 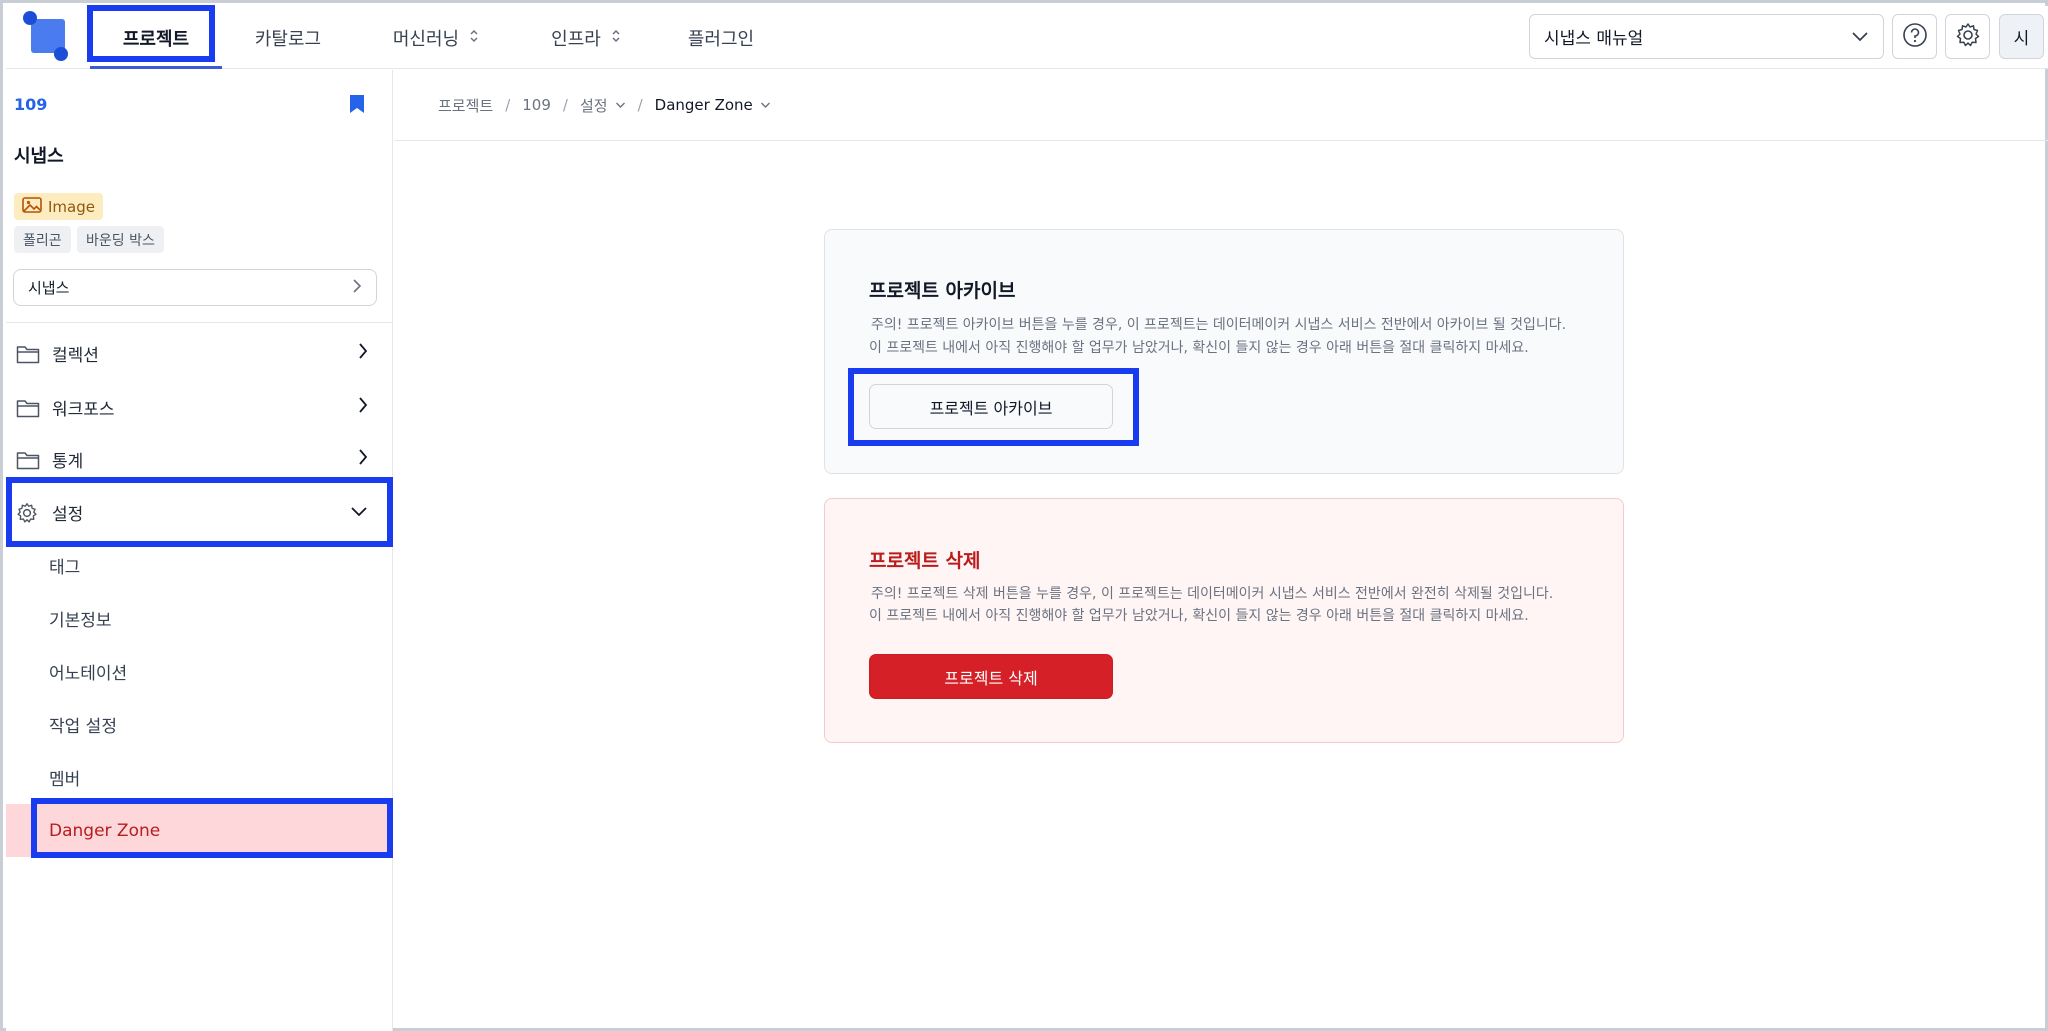 What do you see at coordinates (2021, 39) in the screenshot?
I see `avatar-initial: 시` at bounding box center [2021, 39].